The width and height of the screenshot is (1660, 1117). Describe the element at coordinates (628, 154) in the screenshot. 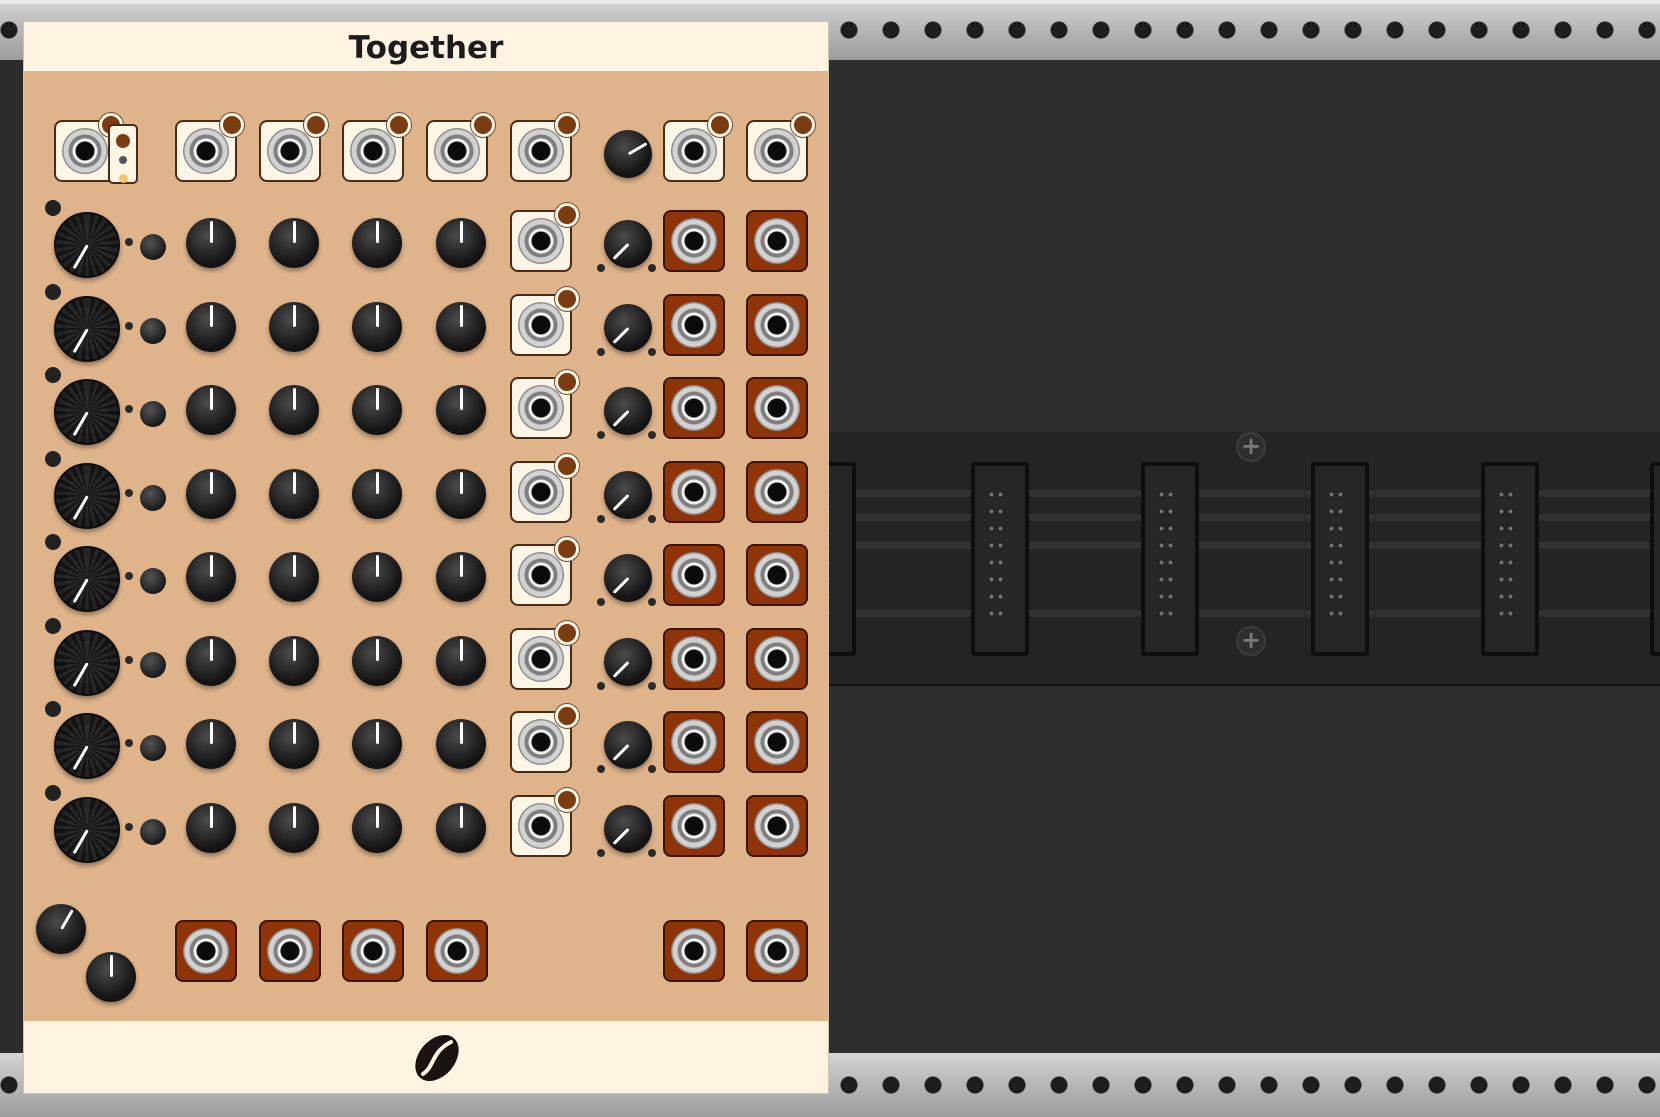

I see `top-mix-knob` at that location.